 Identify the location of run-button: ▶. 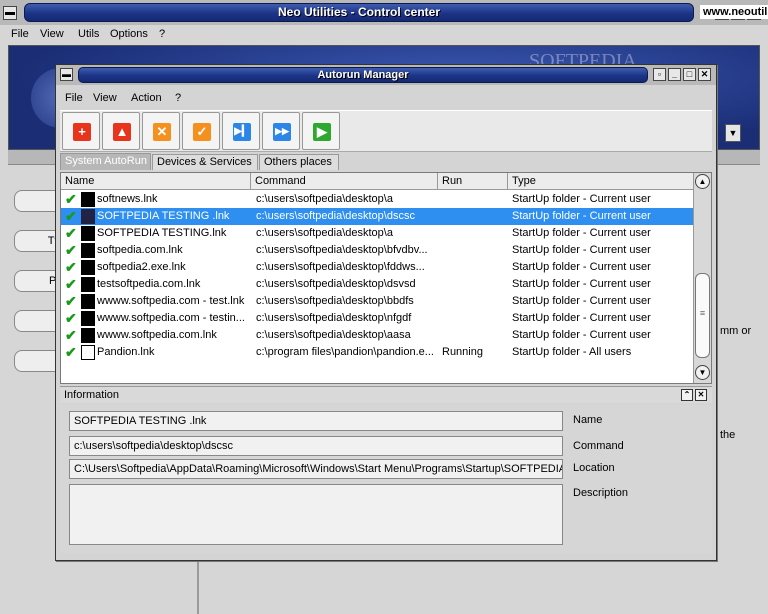
(321, 131).